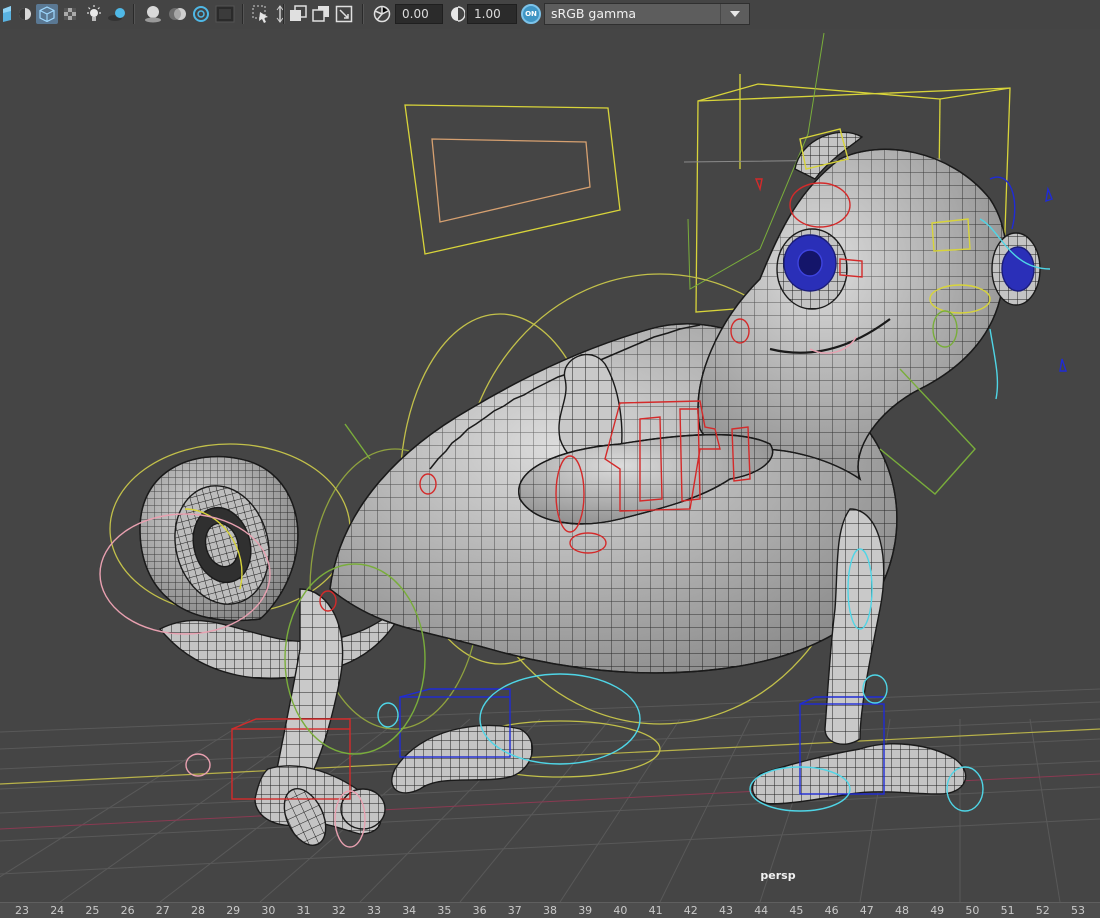  What do you see at coordinates (761, 910) in the screenshot?
I see `frame-tick-label: 44` at bounding box center [761, 910].